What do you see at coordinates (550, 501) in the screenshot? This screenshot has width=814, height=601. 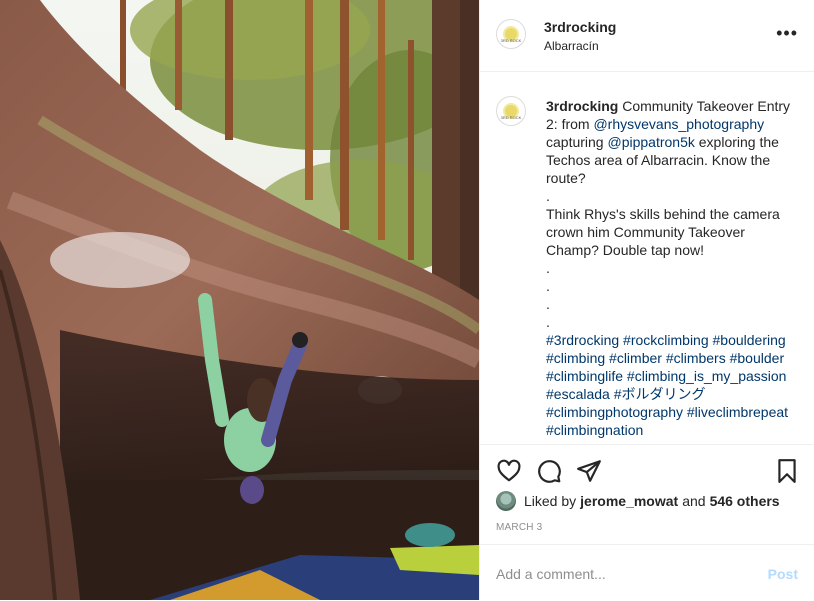 I see `likes-prefix: Liked by` at bounding box center [550, 501].